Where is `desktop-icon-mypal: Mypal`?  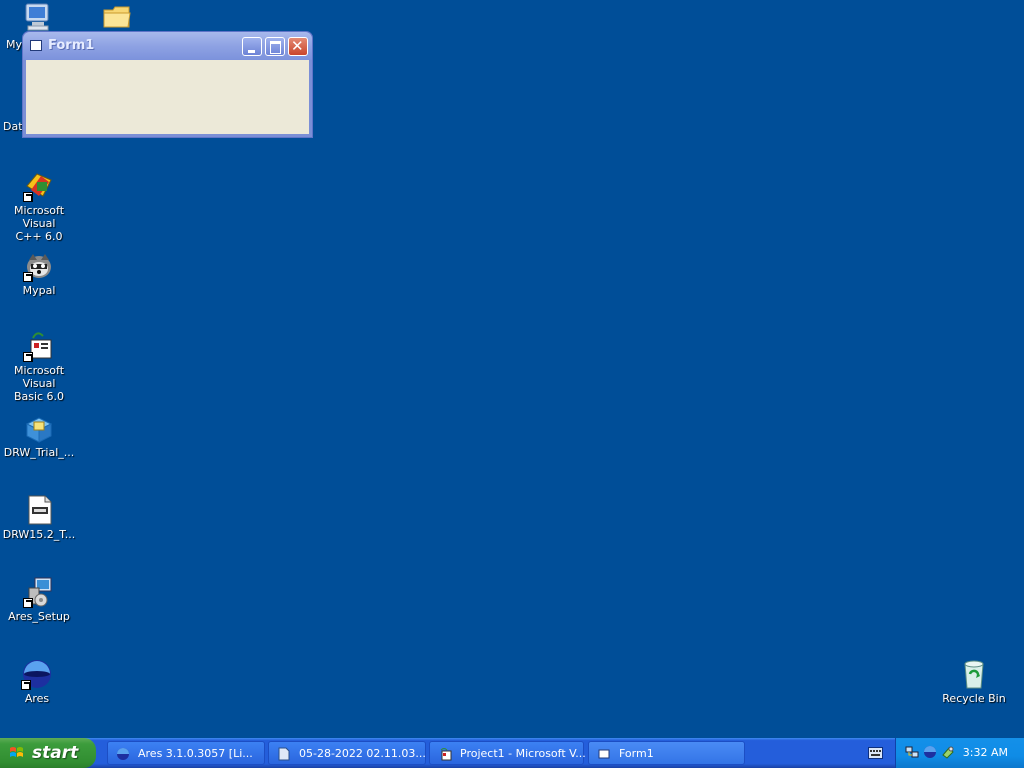 desktop-icon-mypal: Mypal is located at coordinates (39, 273).